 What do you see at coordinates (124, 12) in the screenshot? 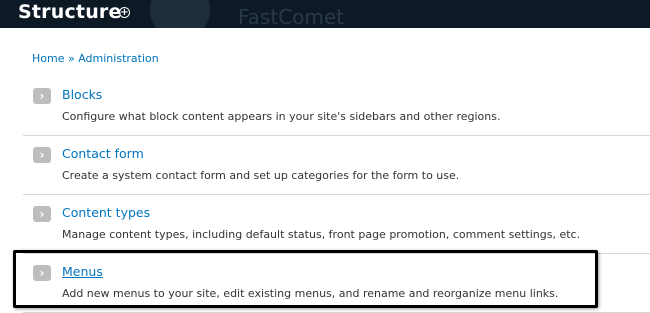
I see `add-shortcut-icon: +` at bounding box center [124, 12].